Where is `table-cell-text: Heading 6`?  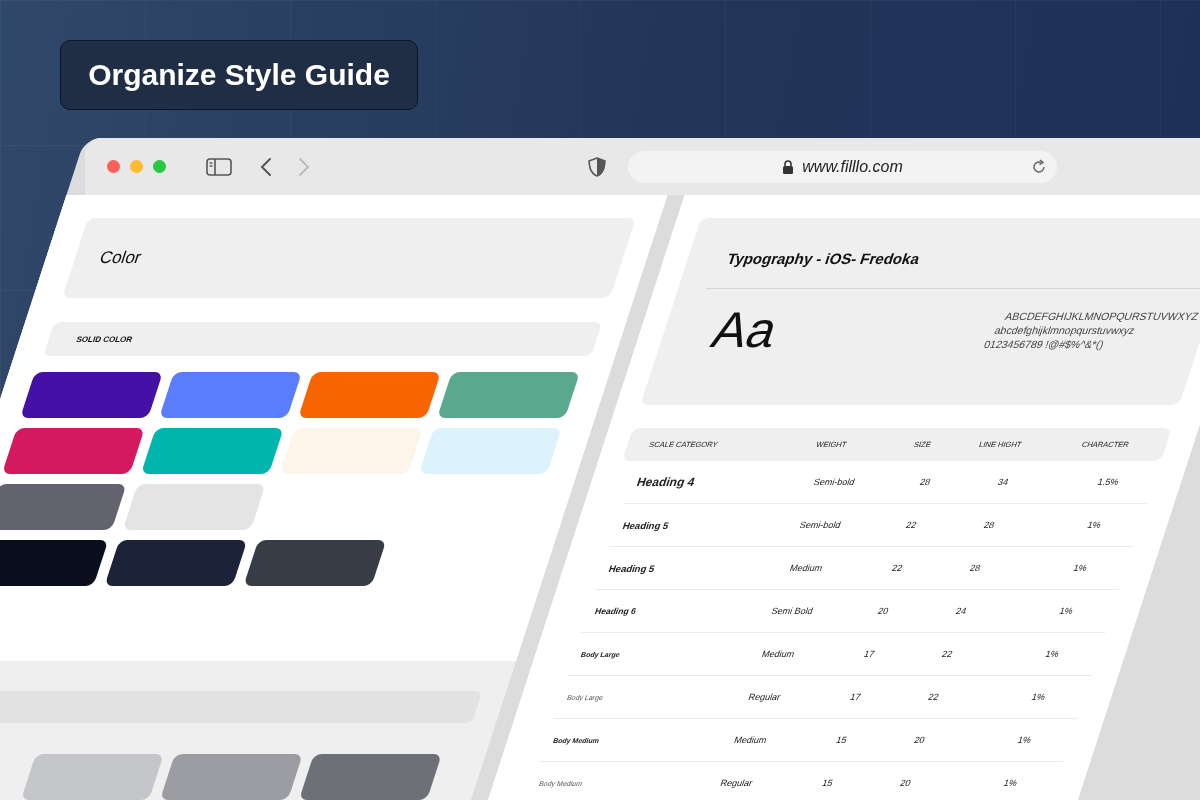 table-cell-text: Heading 6 is located at coordinates (616, 611).